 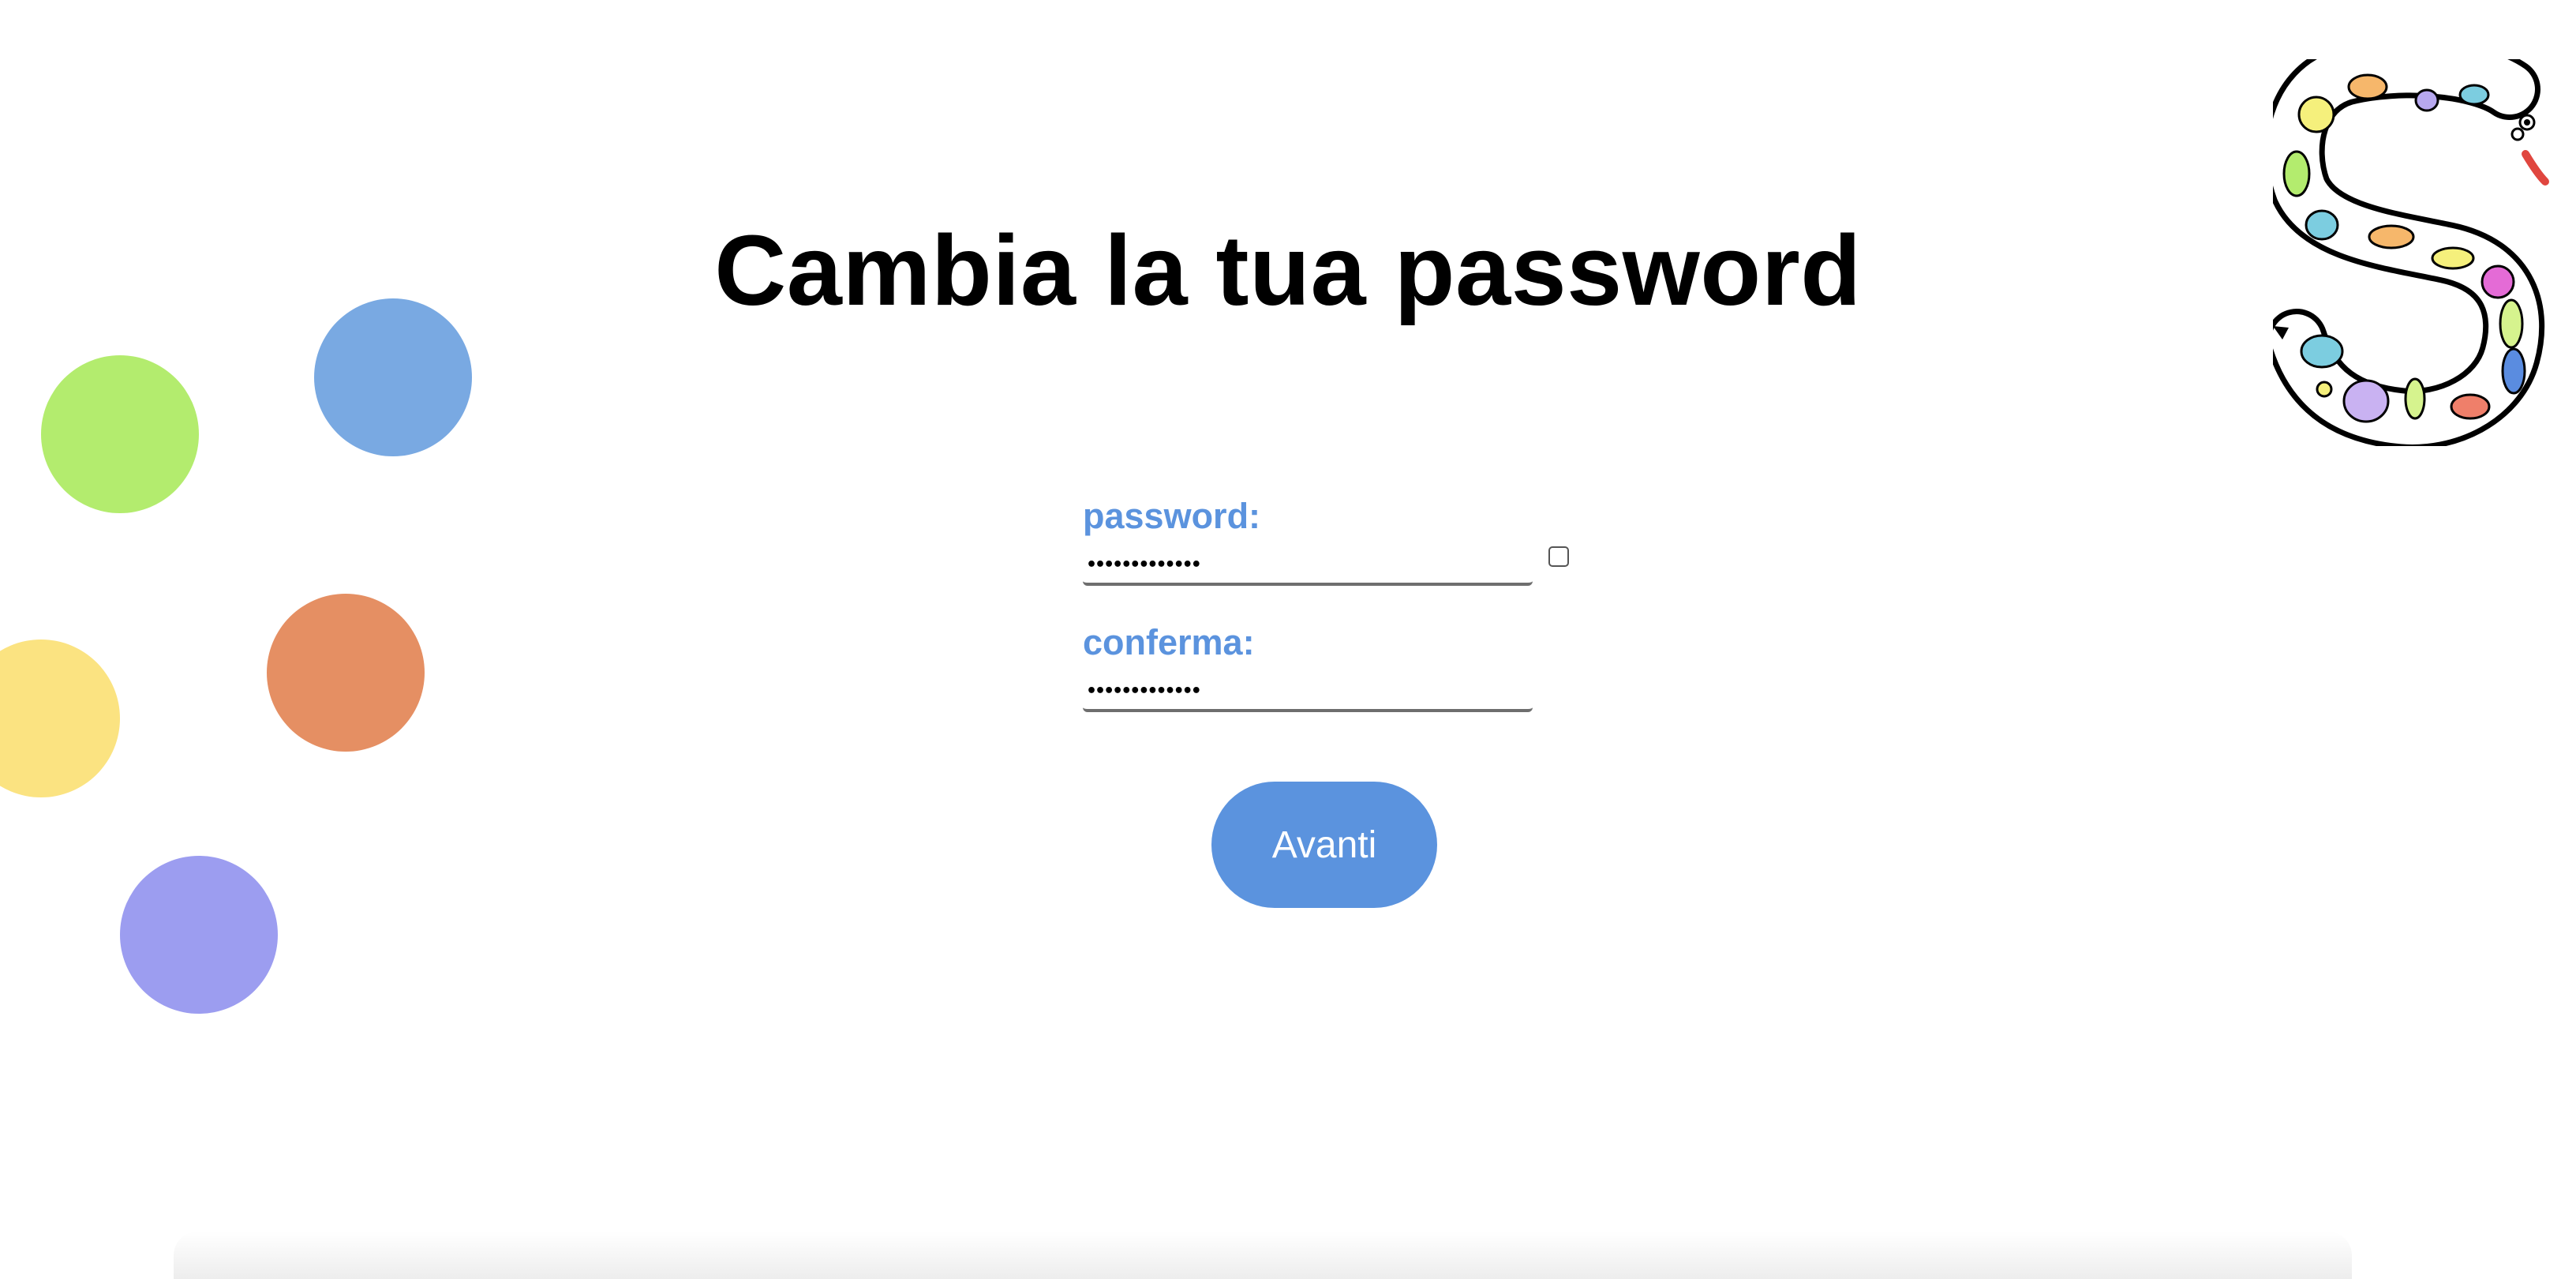 I want to click on confirm-field-group: conferma:, so click(x=1327, y=668).